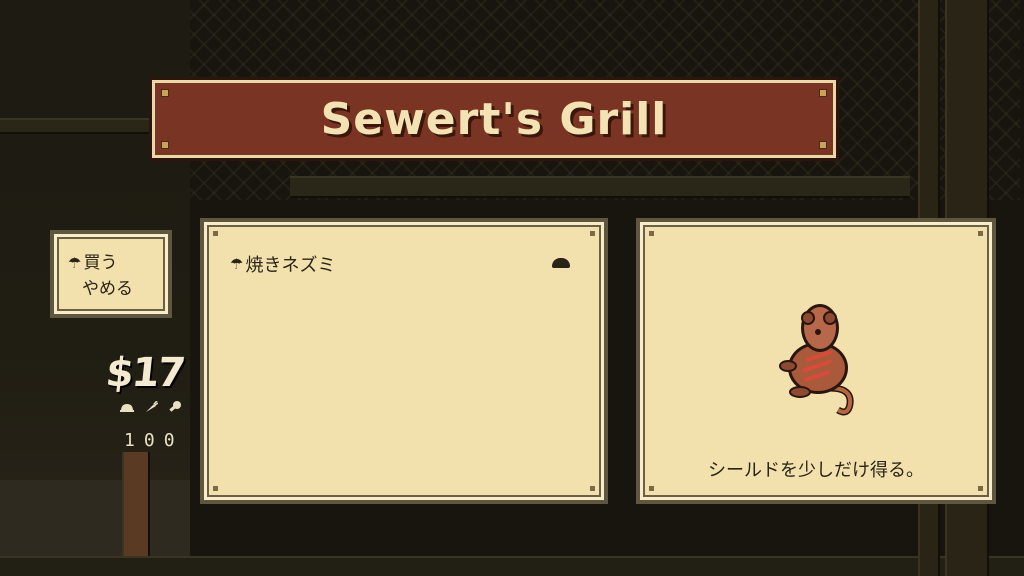 The image size is (1024, 576). I want to click on stat-icons, so click(151, 406).